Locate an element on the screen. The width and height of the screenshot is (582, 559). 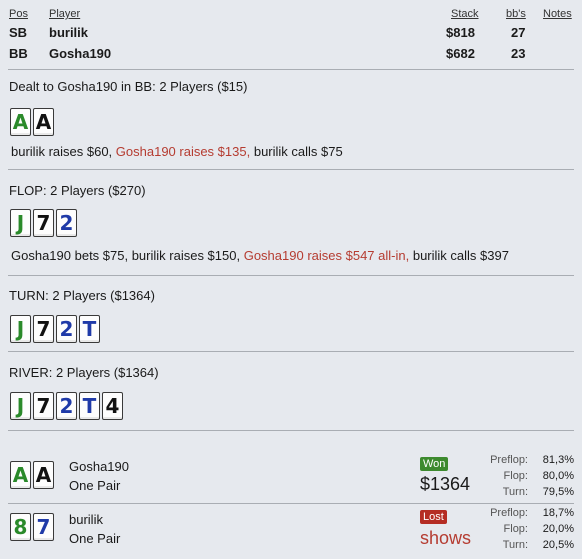
stat-value: 80,0% is located at coordinates (558, 476).